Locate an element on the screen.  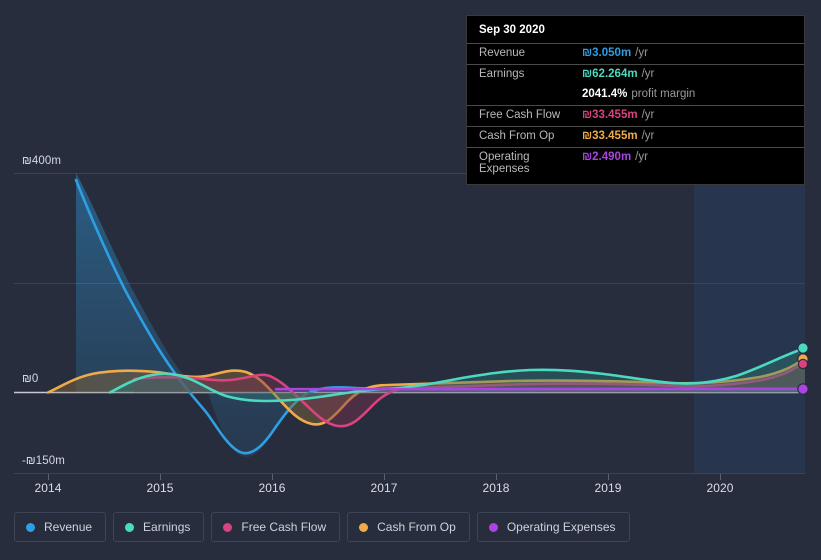
legend-item-operating-expenses: Operating Expenses is located at coordinates (553, 527).